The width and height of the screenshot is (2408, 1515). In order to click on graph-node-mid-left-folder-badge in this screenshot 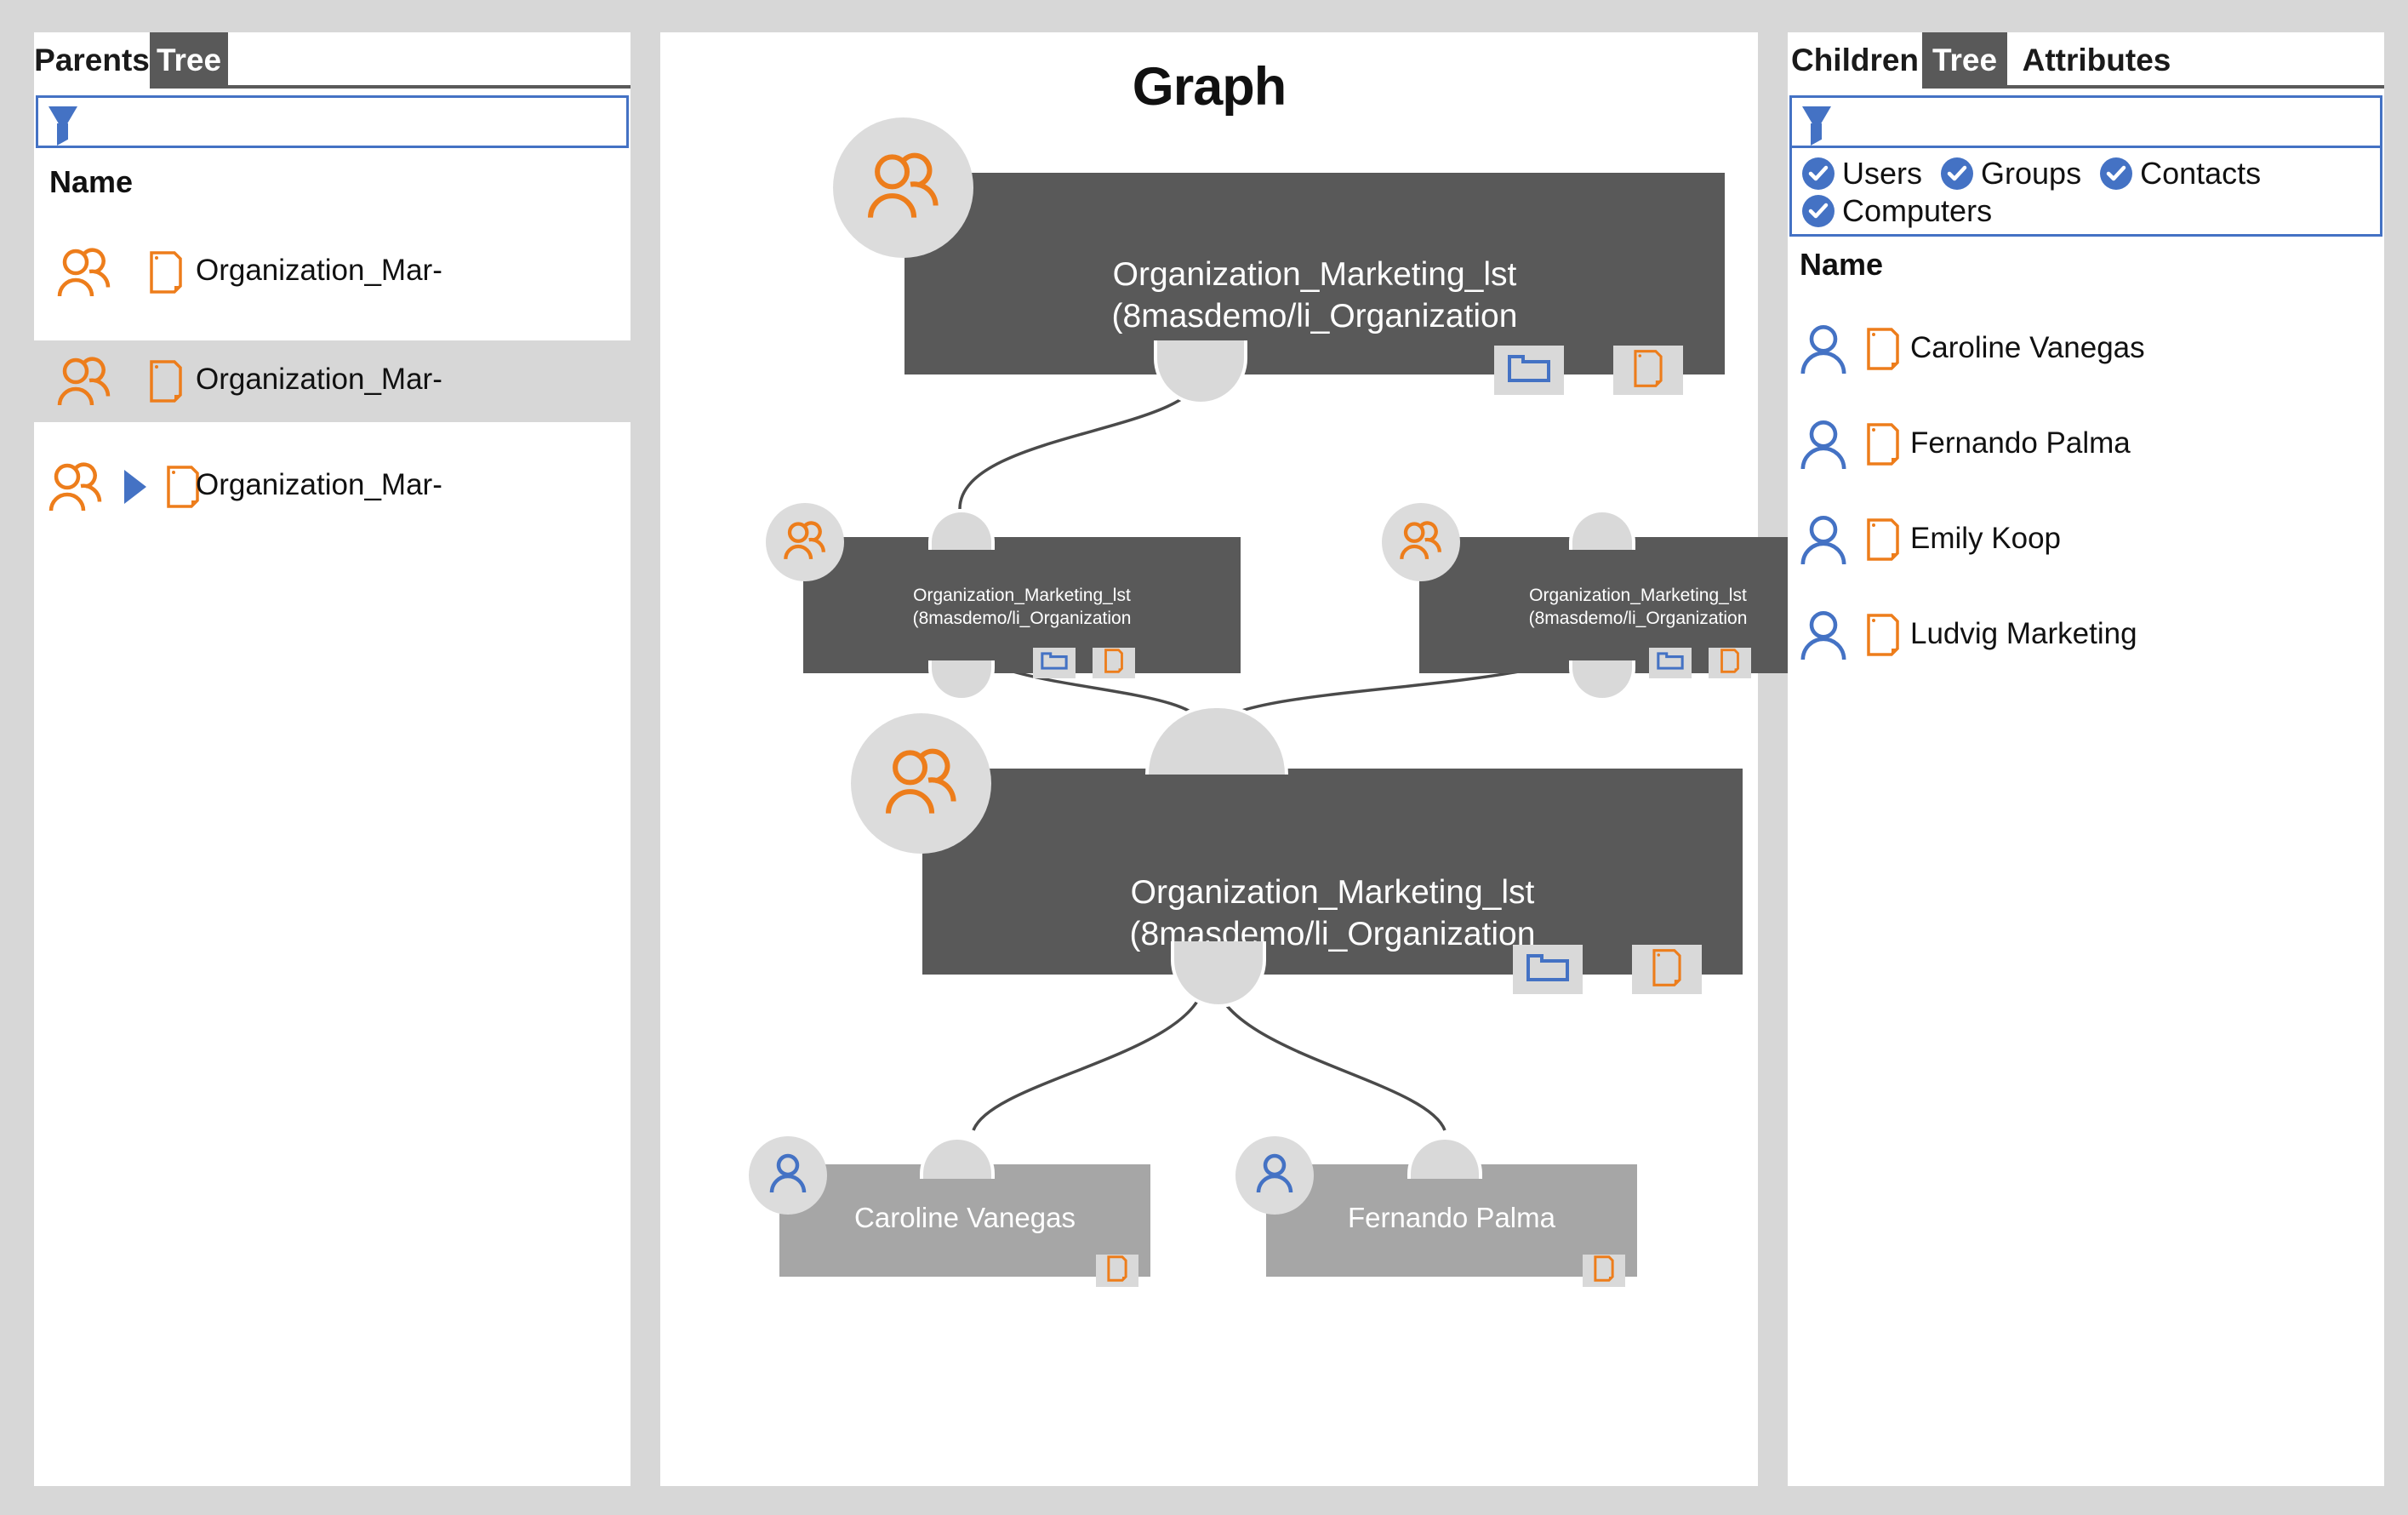, I will do `click(1054, 663)`.